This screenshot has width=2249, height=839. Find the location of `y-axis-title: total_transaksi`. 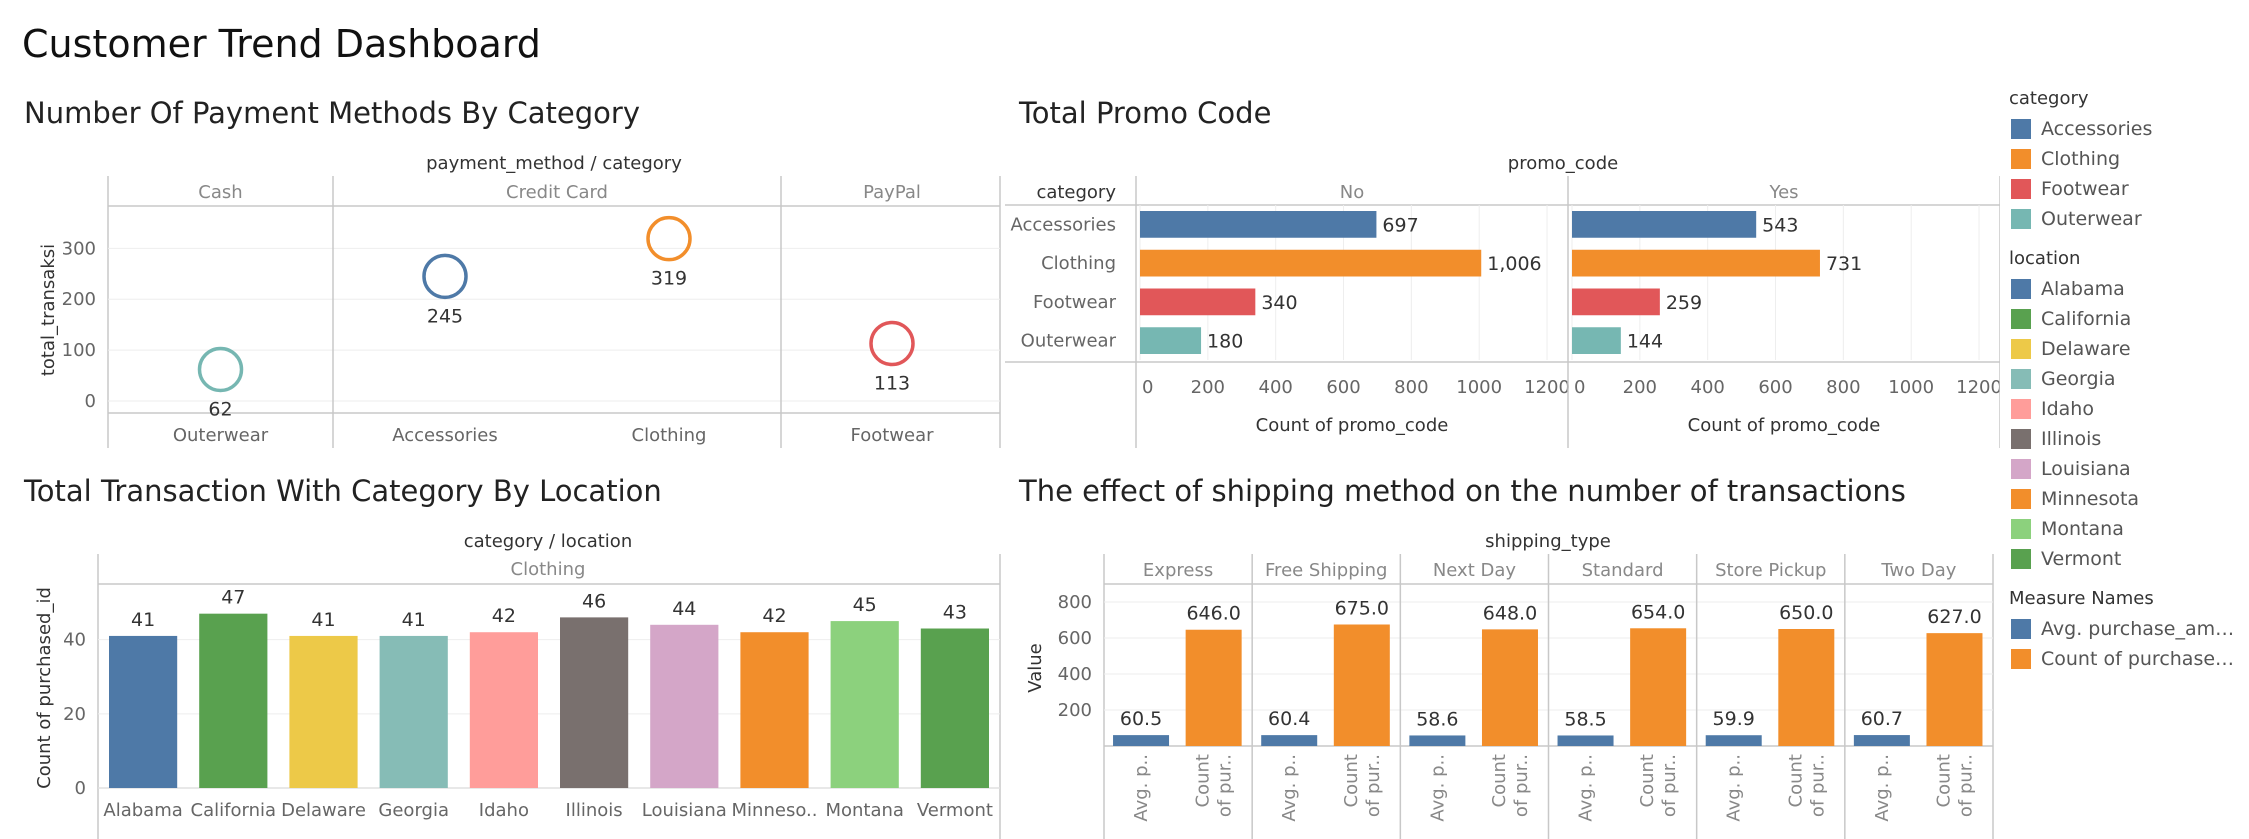

y-axis-title: total_transaksi is located at coordinates (48, 310).